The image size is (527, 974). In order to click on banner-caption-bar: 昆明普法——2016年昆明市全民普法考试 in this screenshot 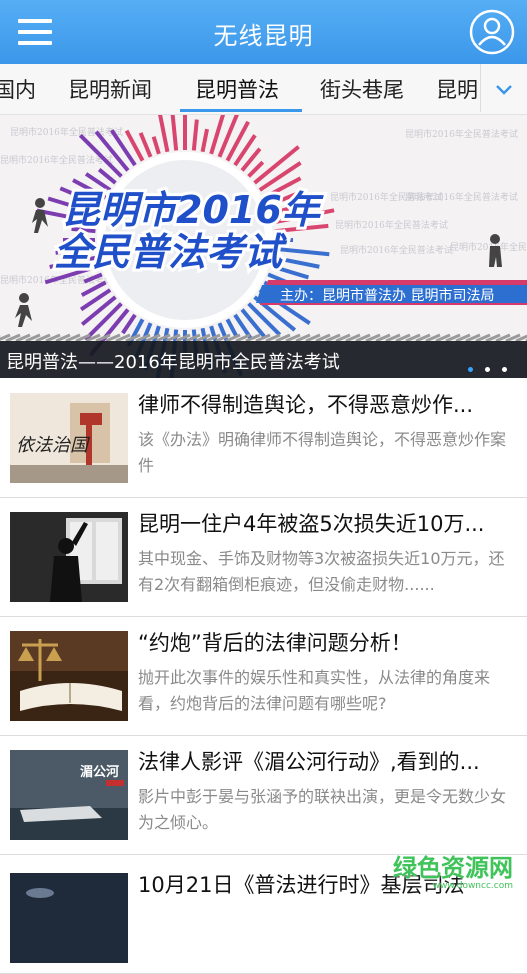, I will do `click(263, 359)`.